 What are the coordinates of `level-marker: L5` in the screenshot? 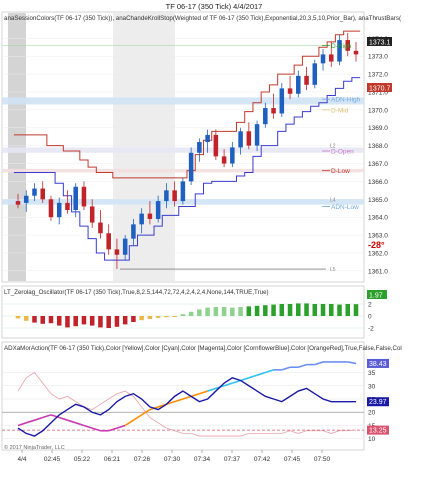 It's located at (333, 270).